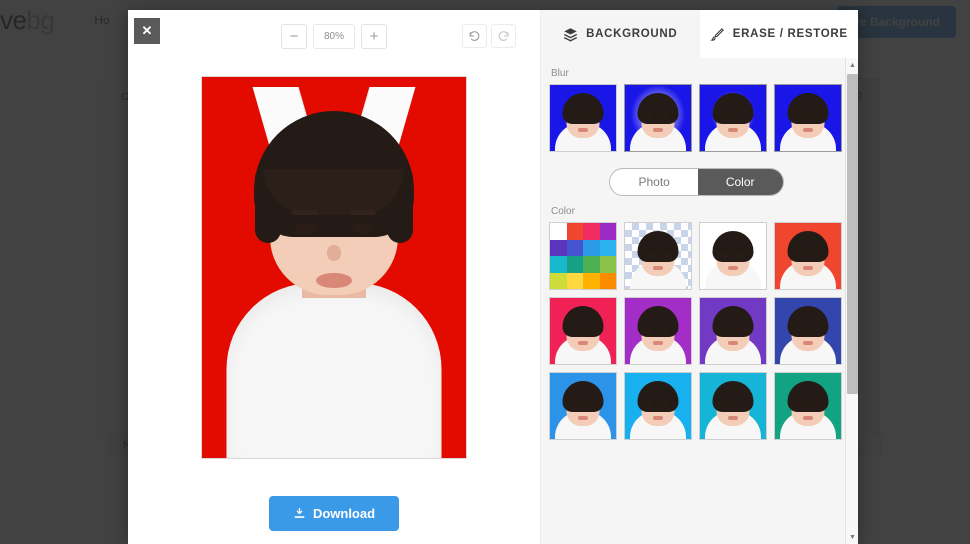 This screenshot has height=544, width=970. I want to click on zoom-level-value: 80%, so click(334, 36).